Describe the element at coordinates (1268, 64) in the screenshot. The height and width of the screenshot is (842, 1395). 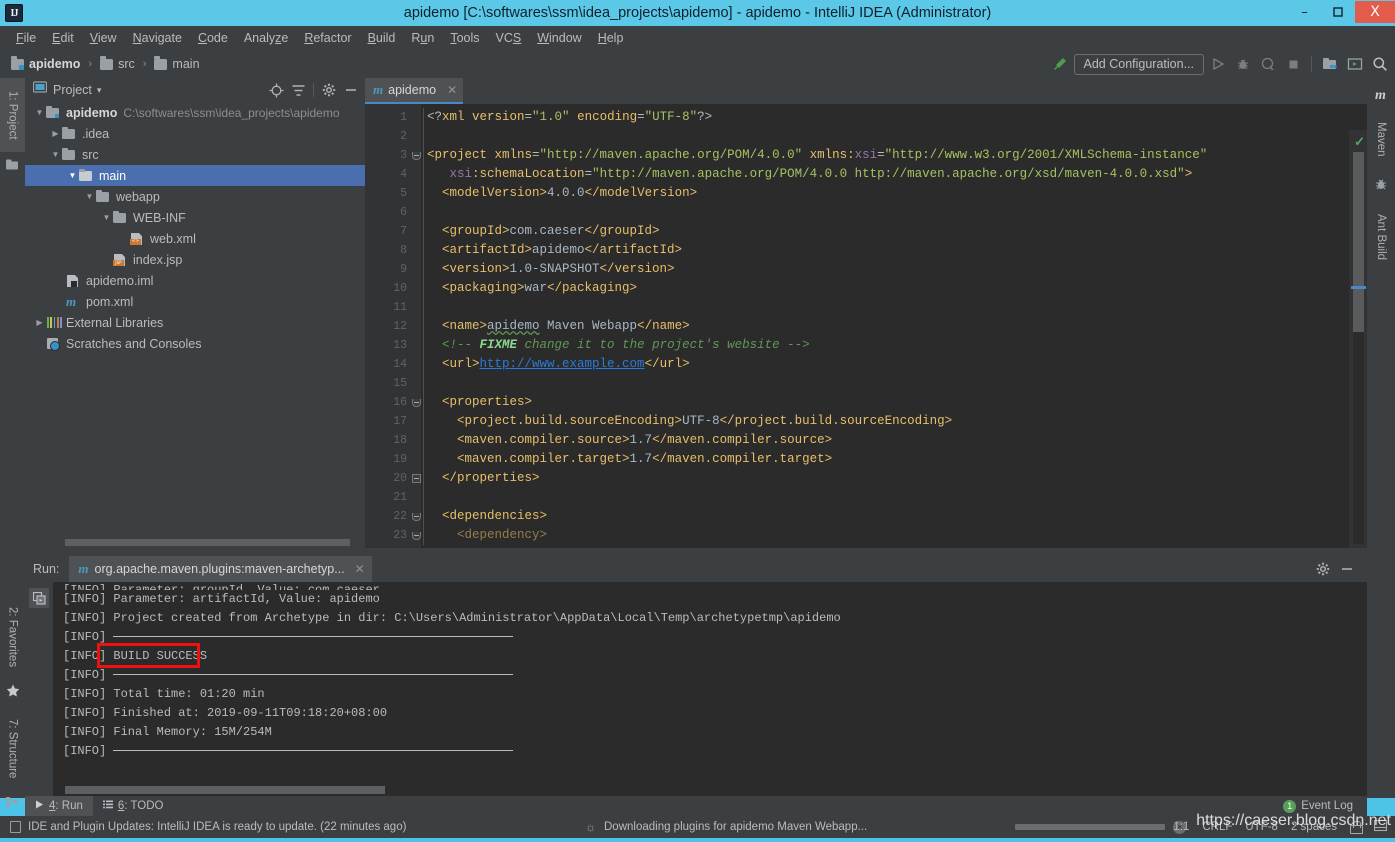
I see `run-coverage-icon` at that location.